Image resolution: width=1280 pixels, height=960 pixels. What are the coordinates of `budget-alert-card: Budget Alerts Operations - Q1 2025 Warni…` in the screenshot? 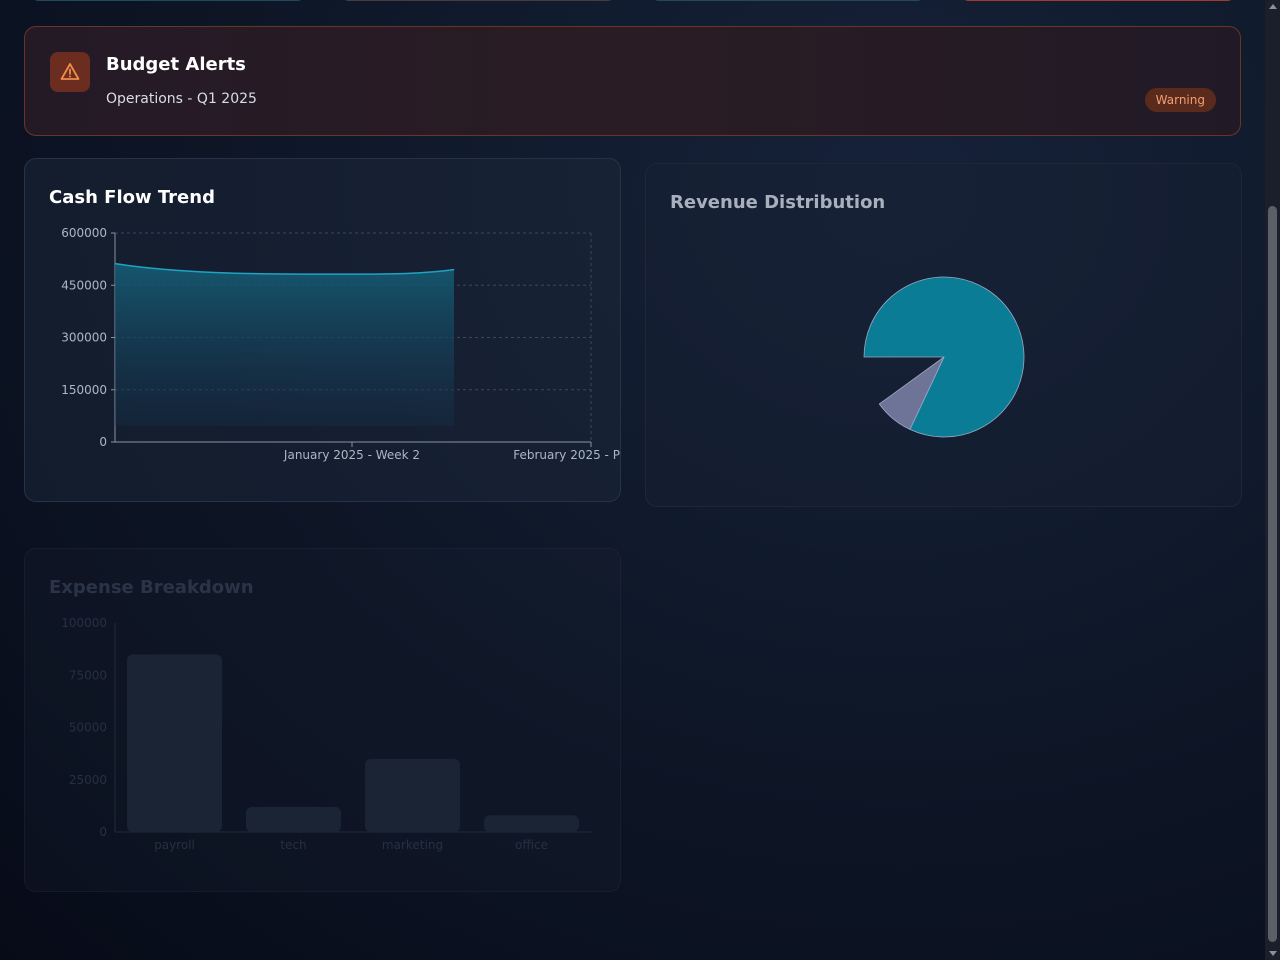 It's located at (632, 81).